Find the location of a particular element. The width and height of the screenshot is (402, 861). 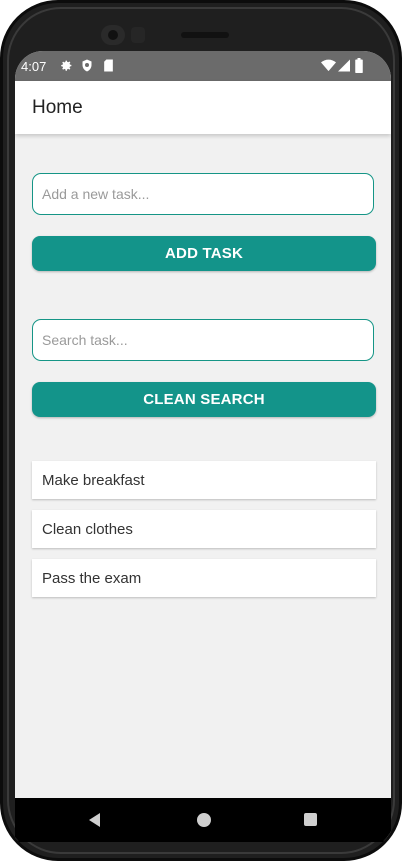

shield-icon is located at coordinates (87, 65).